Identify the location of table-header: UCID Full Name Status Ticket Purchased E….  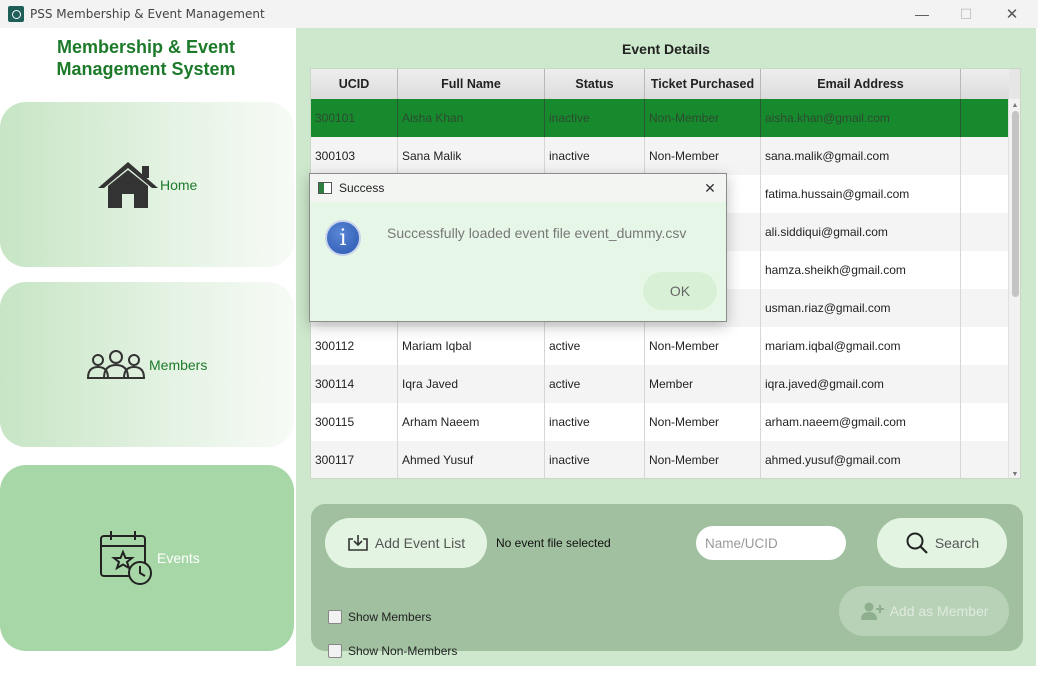
(665, 84).